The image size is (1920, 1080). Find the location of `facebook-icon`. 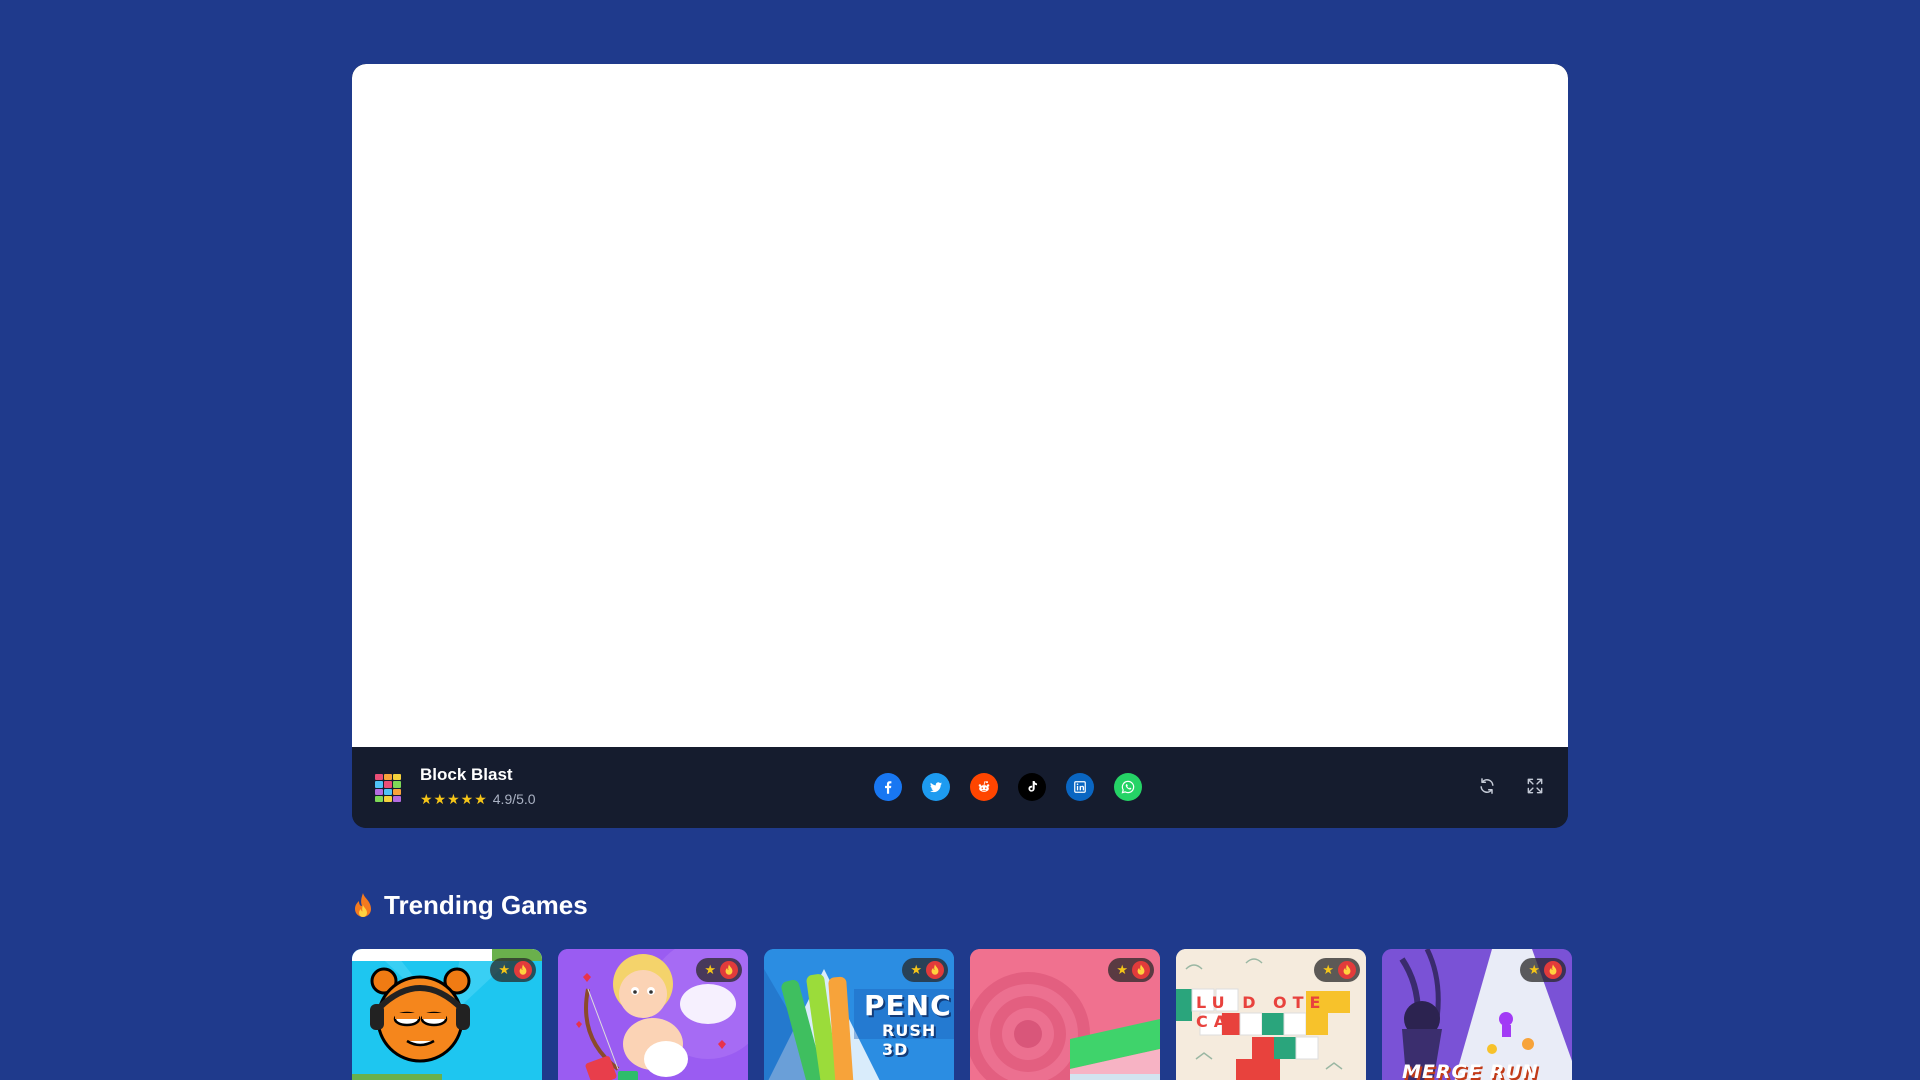

facebook-icon is located at coordinates (888, 787).